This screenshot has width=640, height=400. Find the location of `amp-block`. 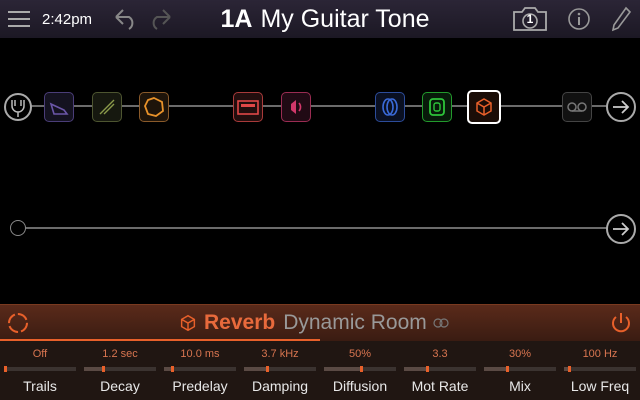

amp-block is located at coordinates (248, 107).